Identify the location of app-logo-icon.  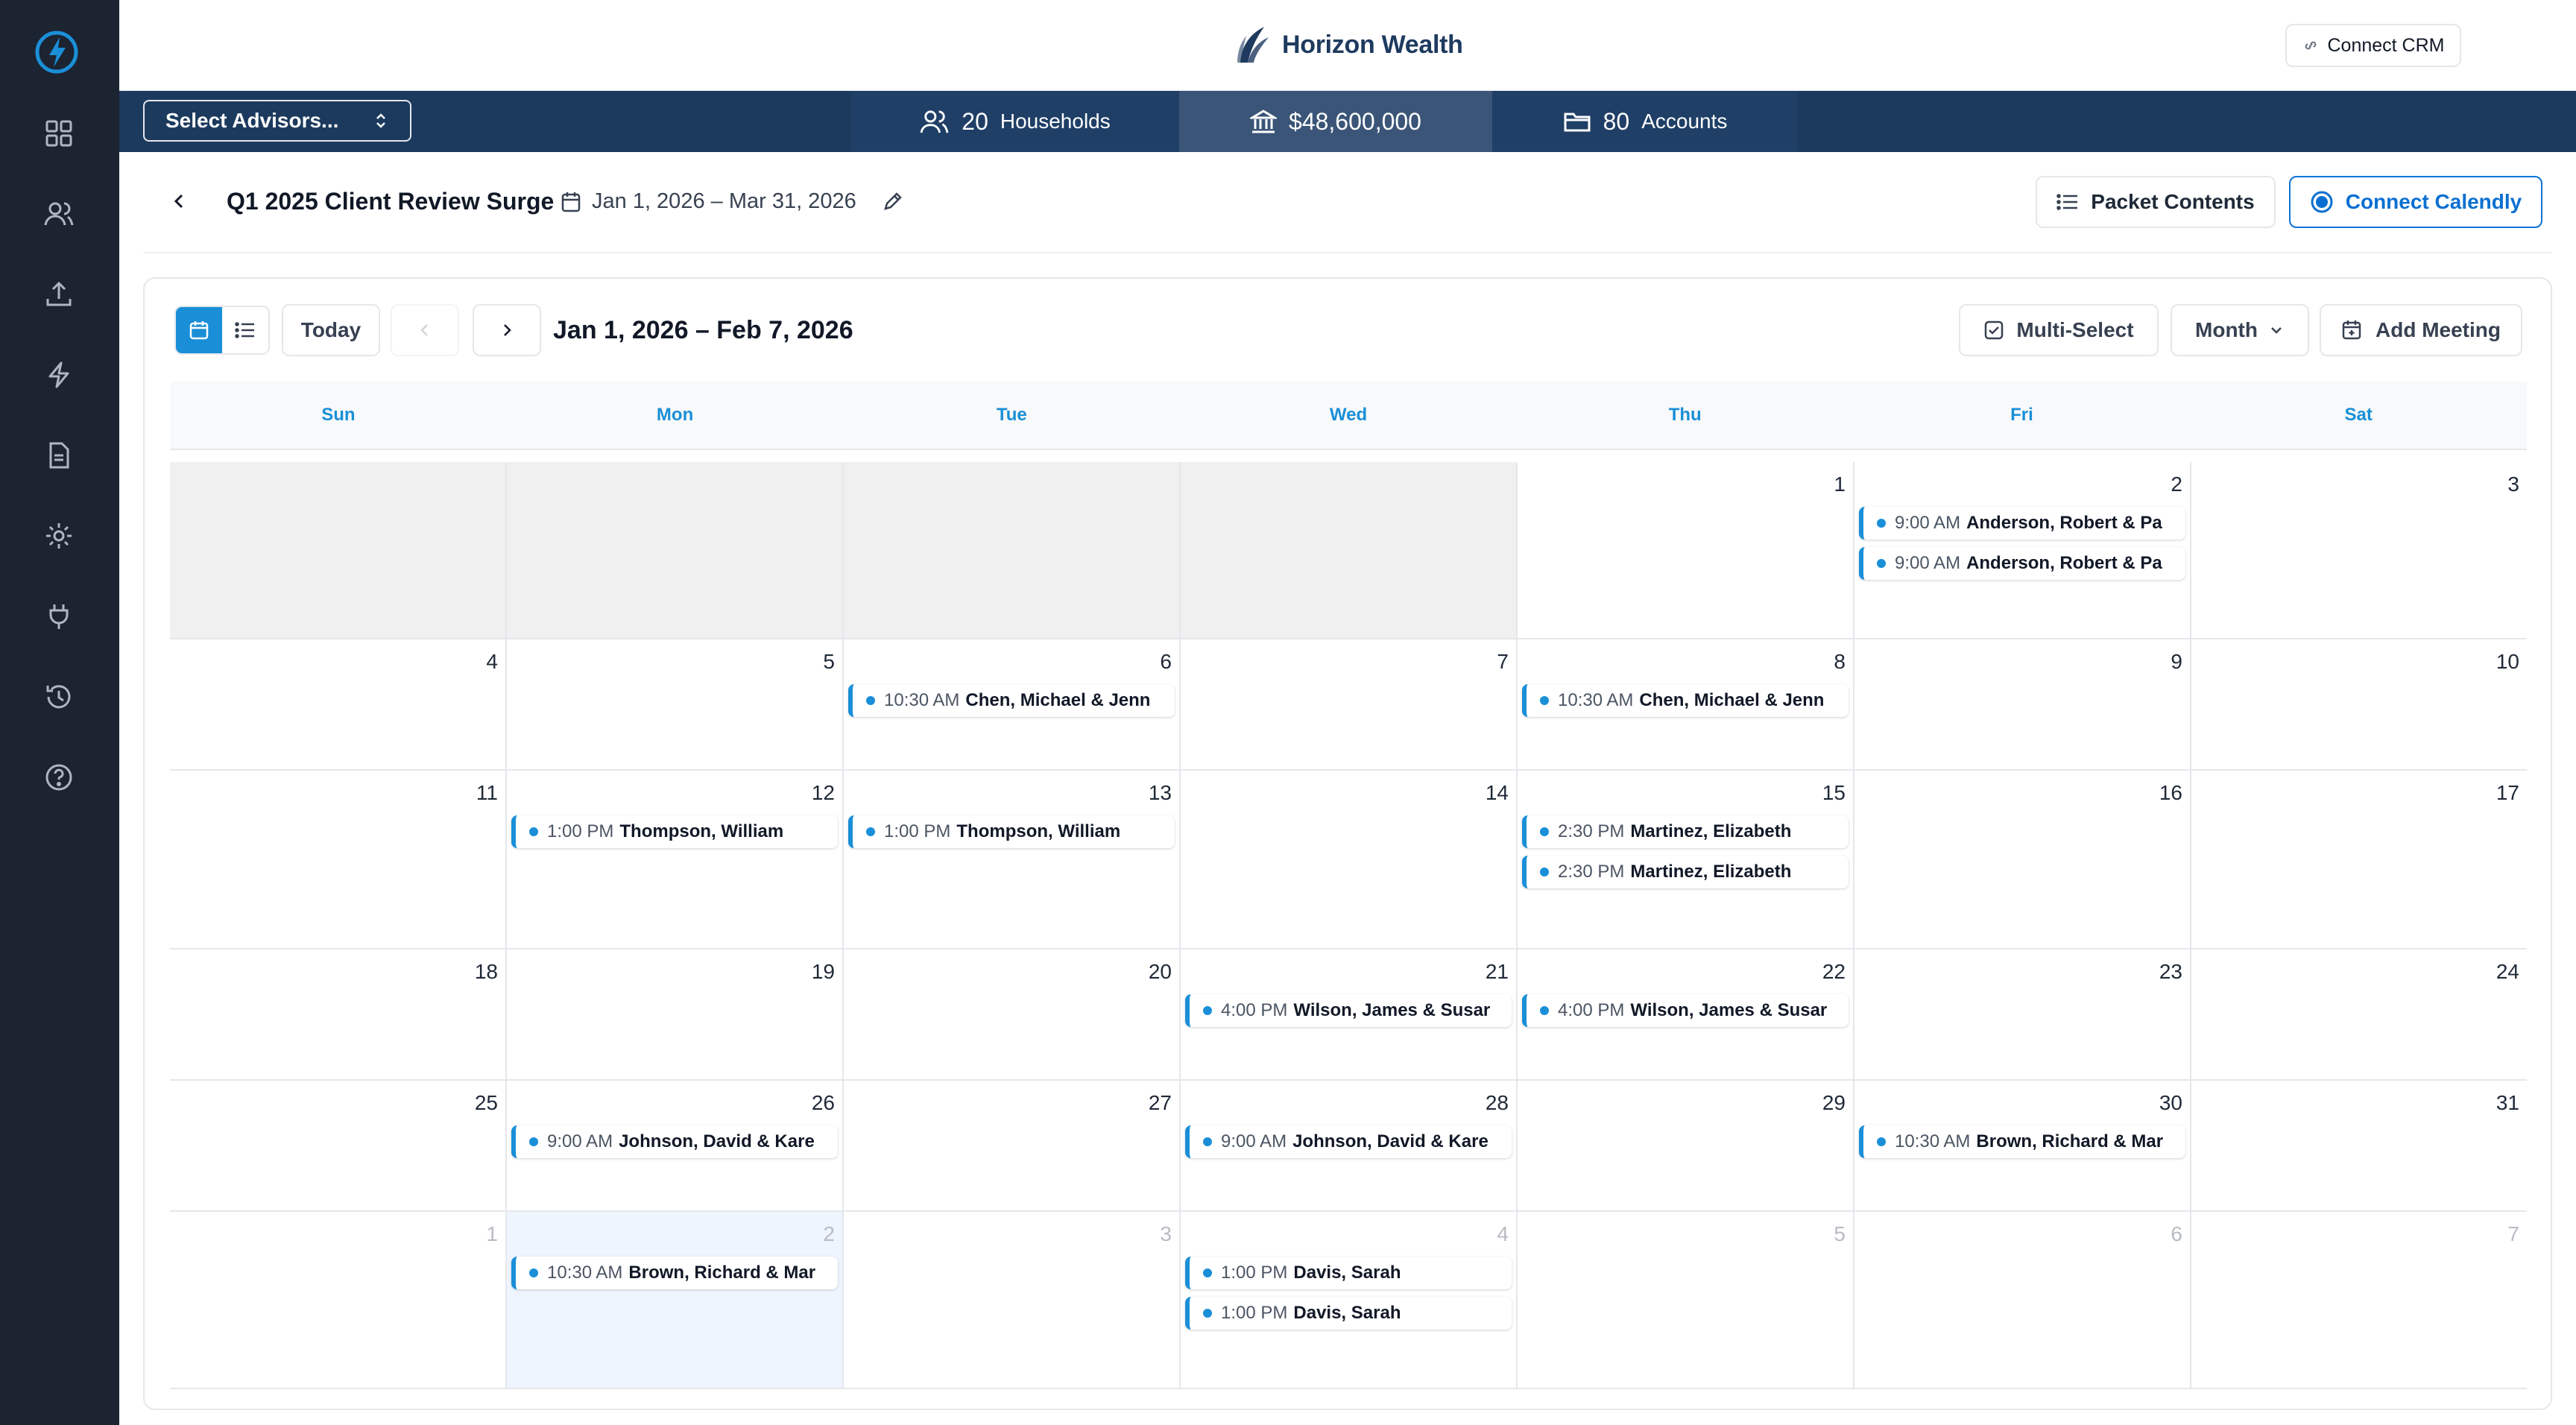
(56, 52).